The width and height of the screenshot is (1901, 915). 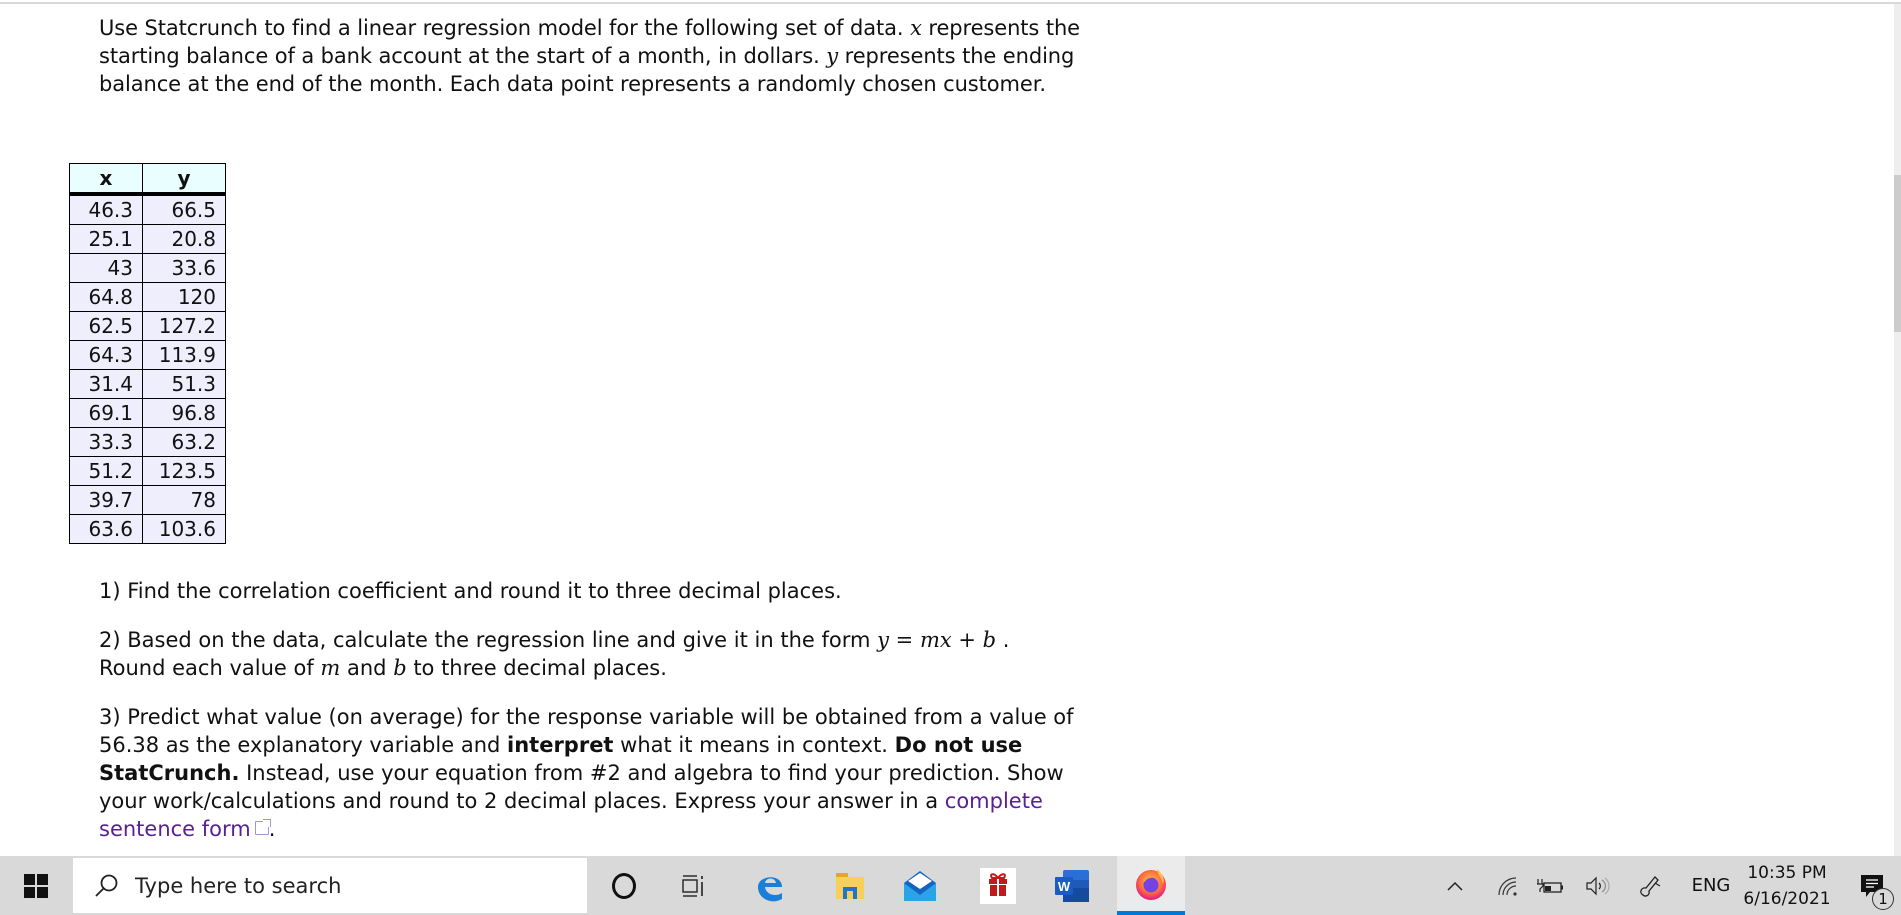 I want to click on pen-icon, so click(x=1650, y=886).